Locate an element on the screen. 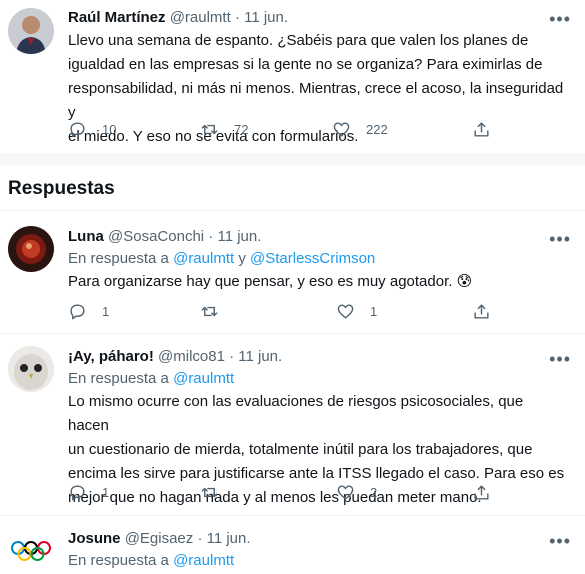  reply-button: 10 is located at coordinates (92, 129).